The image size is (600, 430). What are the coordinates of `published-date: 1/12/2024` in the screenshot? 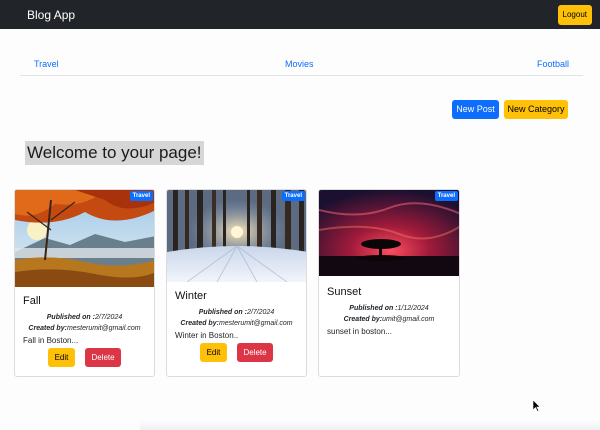 It's located at (413, 308).